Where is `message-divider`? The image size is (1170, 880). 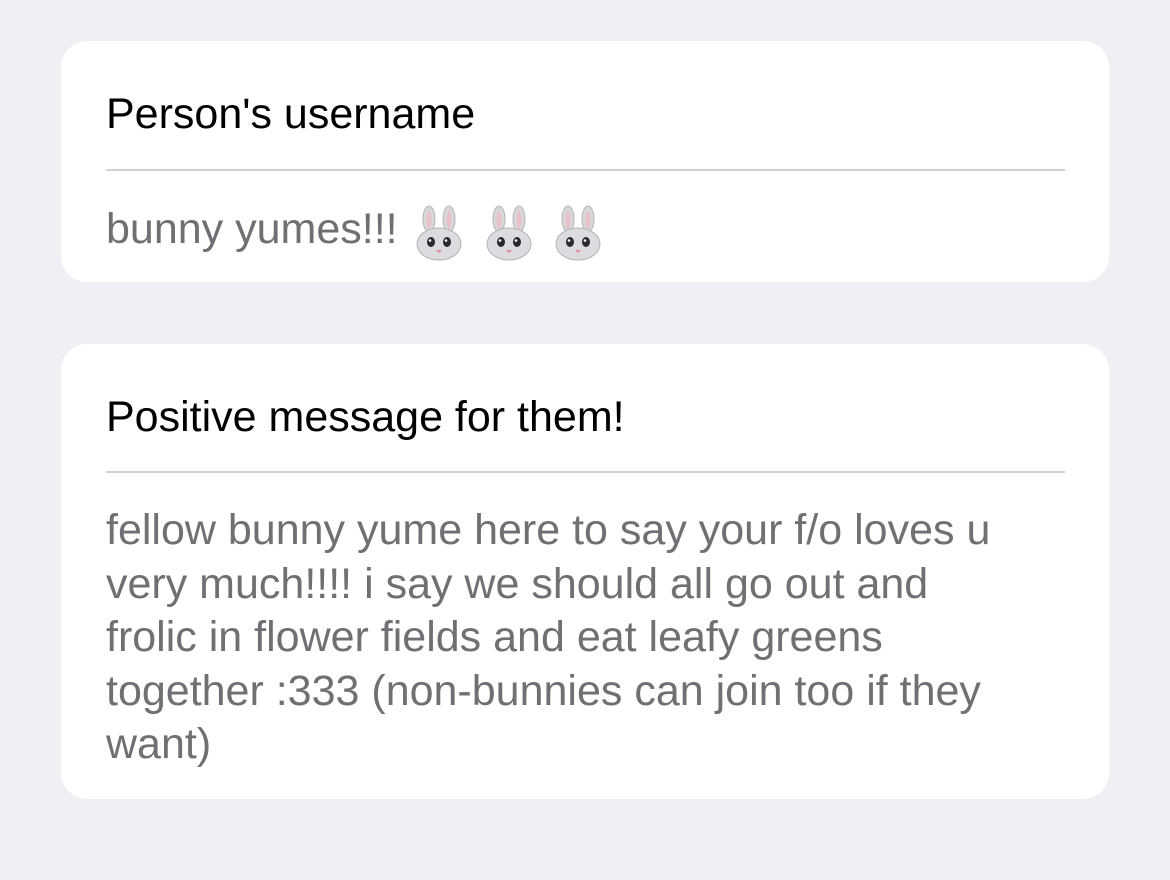 message-divider is located at coordinates (585, 472).